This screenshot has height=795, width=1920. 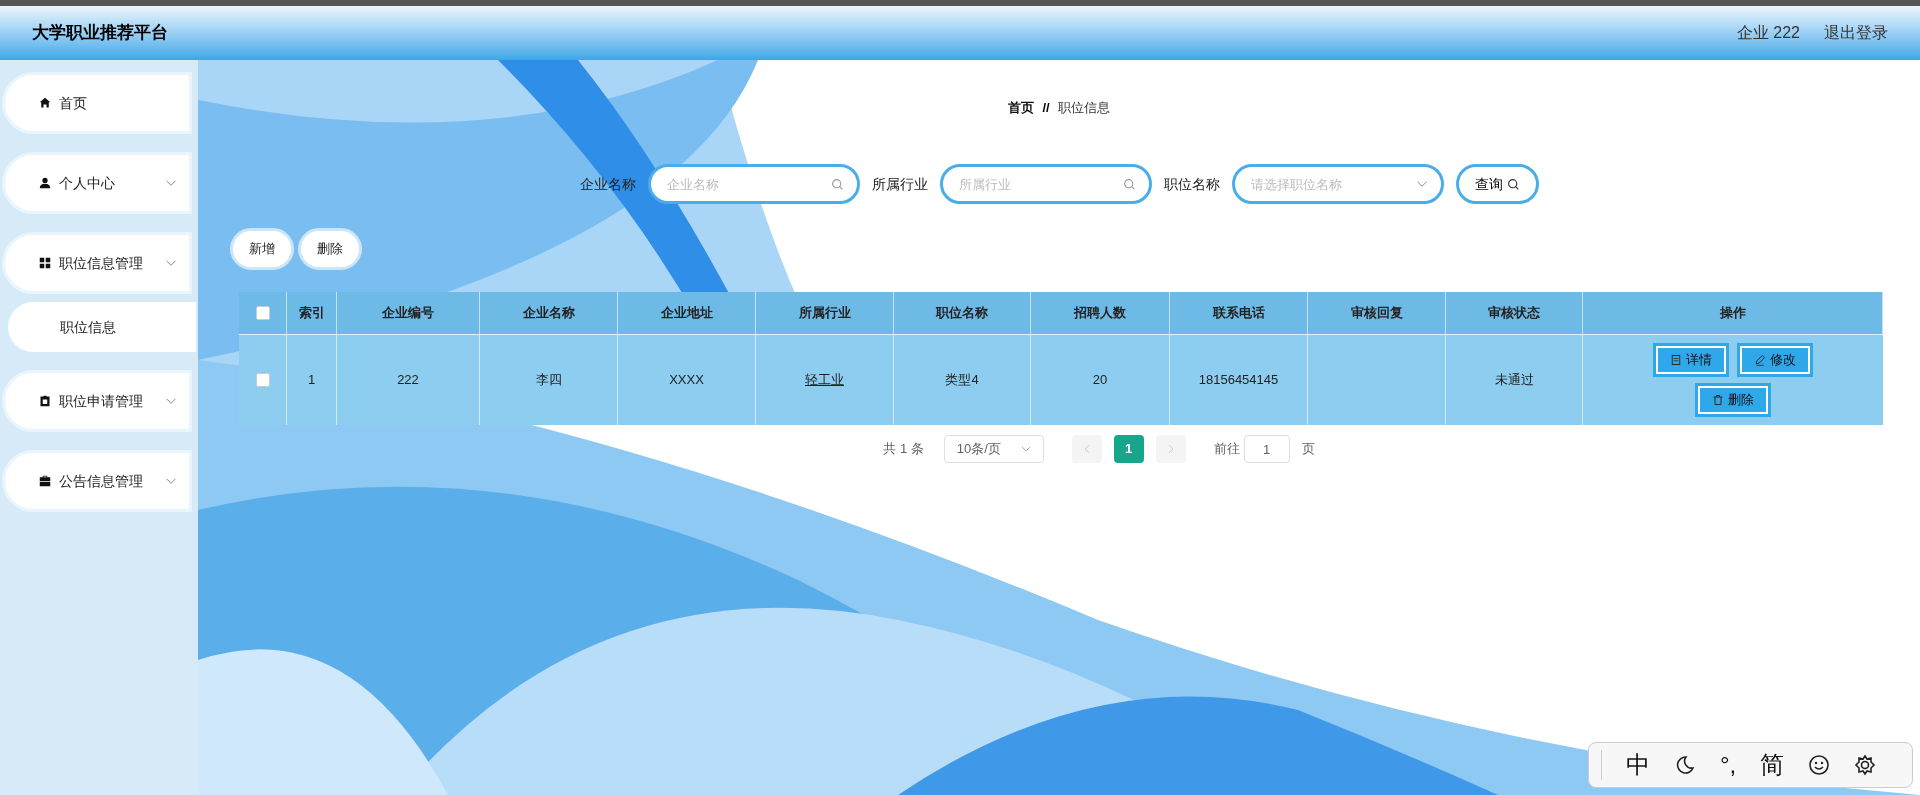 I want to click on table-cell-text: 20, so click(x=1100, y=380).